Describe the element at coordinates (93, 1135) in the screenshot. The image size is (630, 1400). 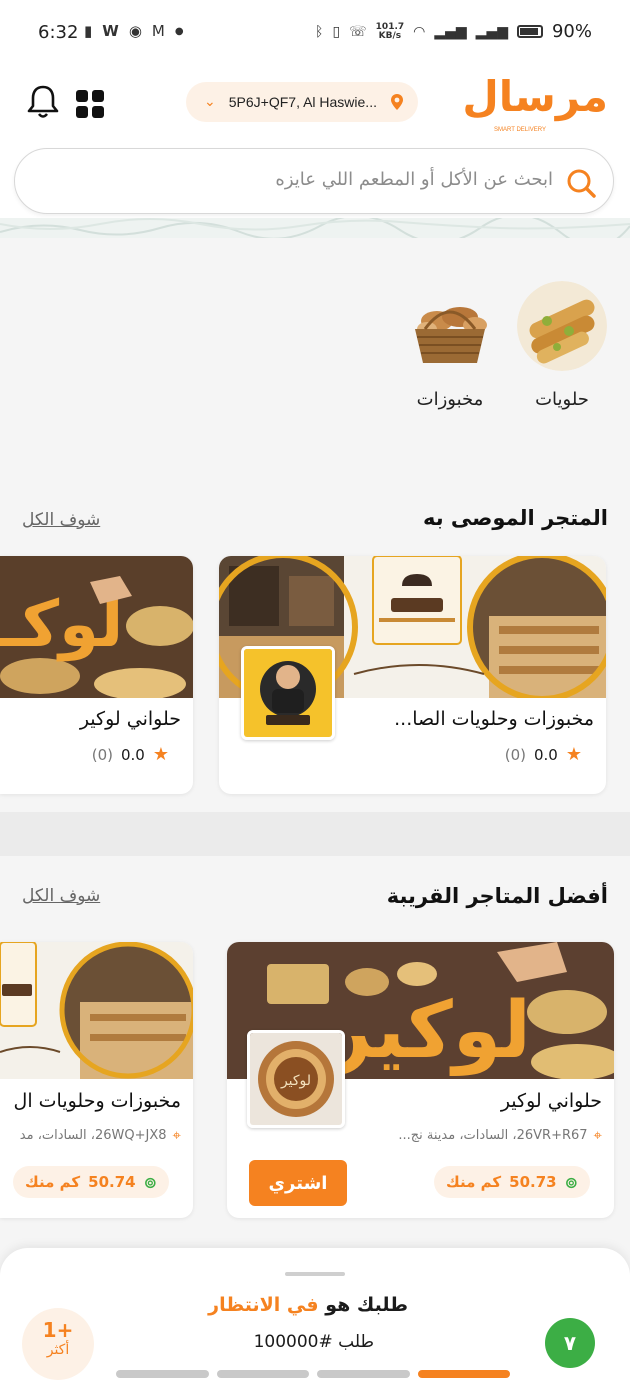
I see `address-text: 26WQ+JX8، السادات، مد` at that location.